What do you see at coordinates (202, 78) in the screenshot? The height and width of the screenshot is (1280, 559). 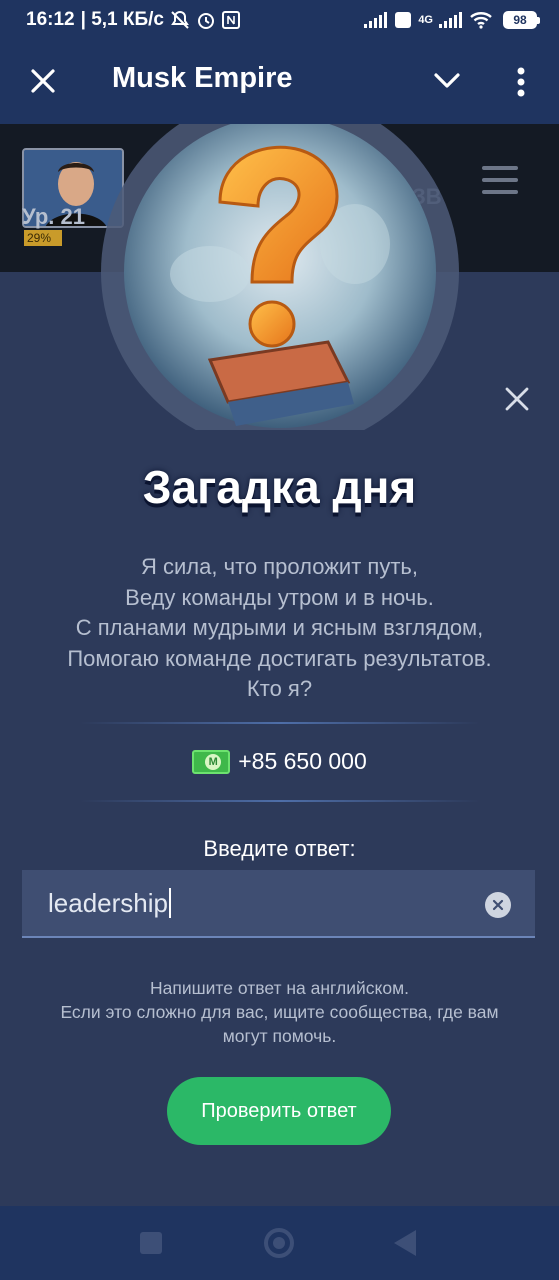 I see `app-title: Musk Empire` at bounding box center [202, 78].